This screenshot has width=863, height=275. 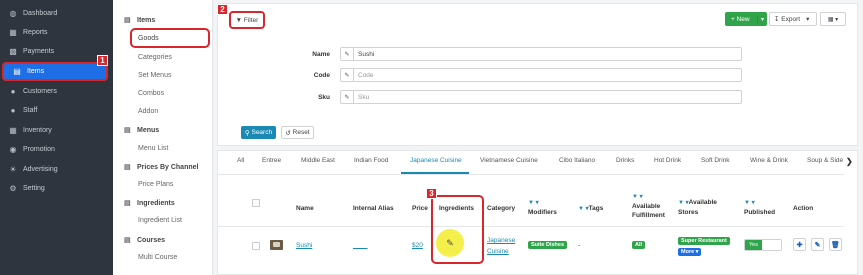 I want to click on filter-button: ▼ Filter, so click(x=247, y=20).